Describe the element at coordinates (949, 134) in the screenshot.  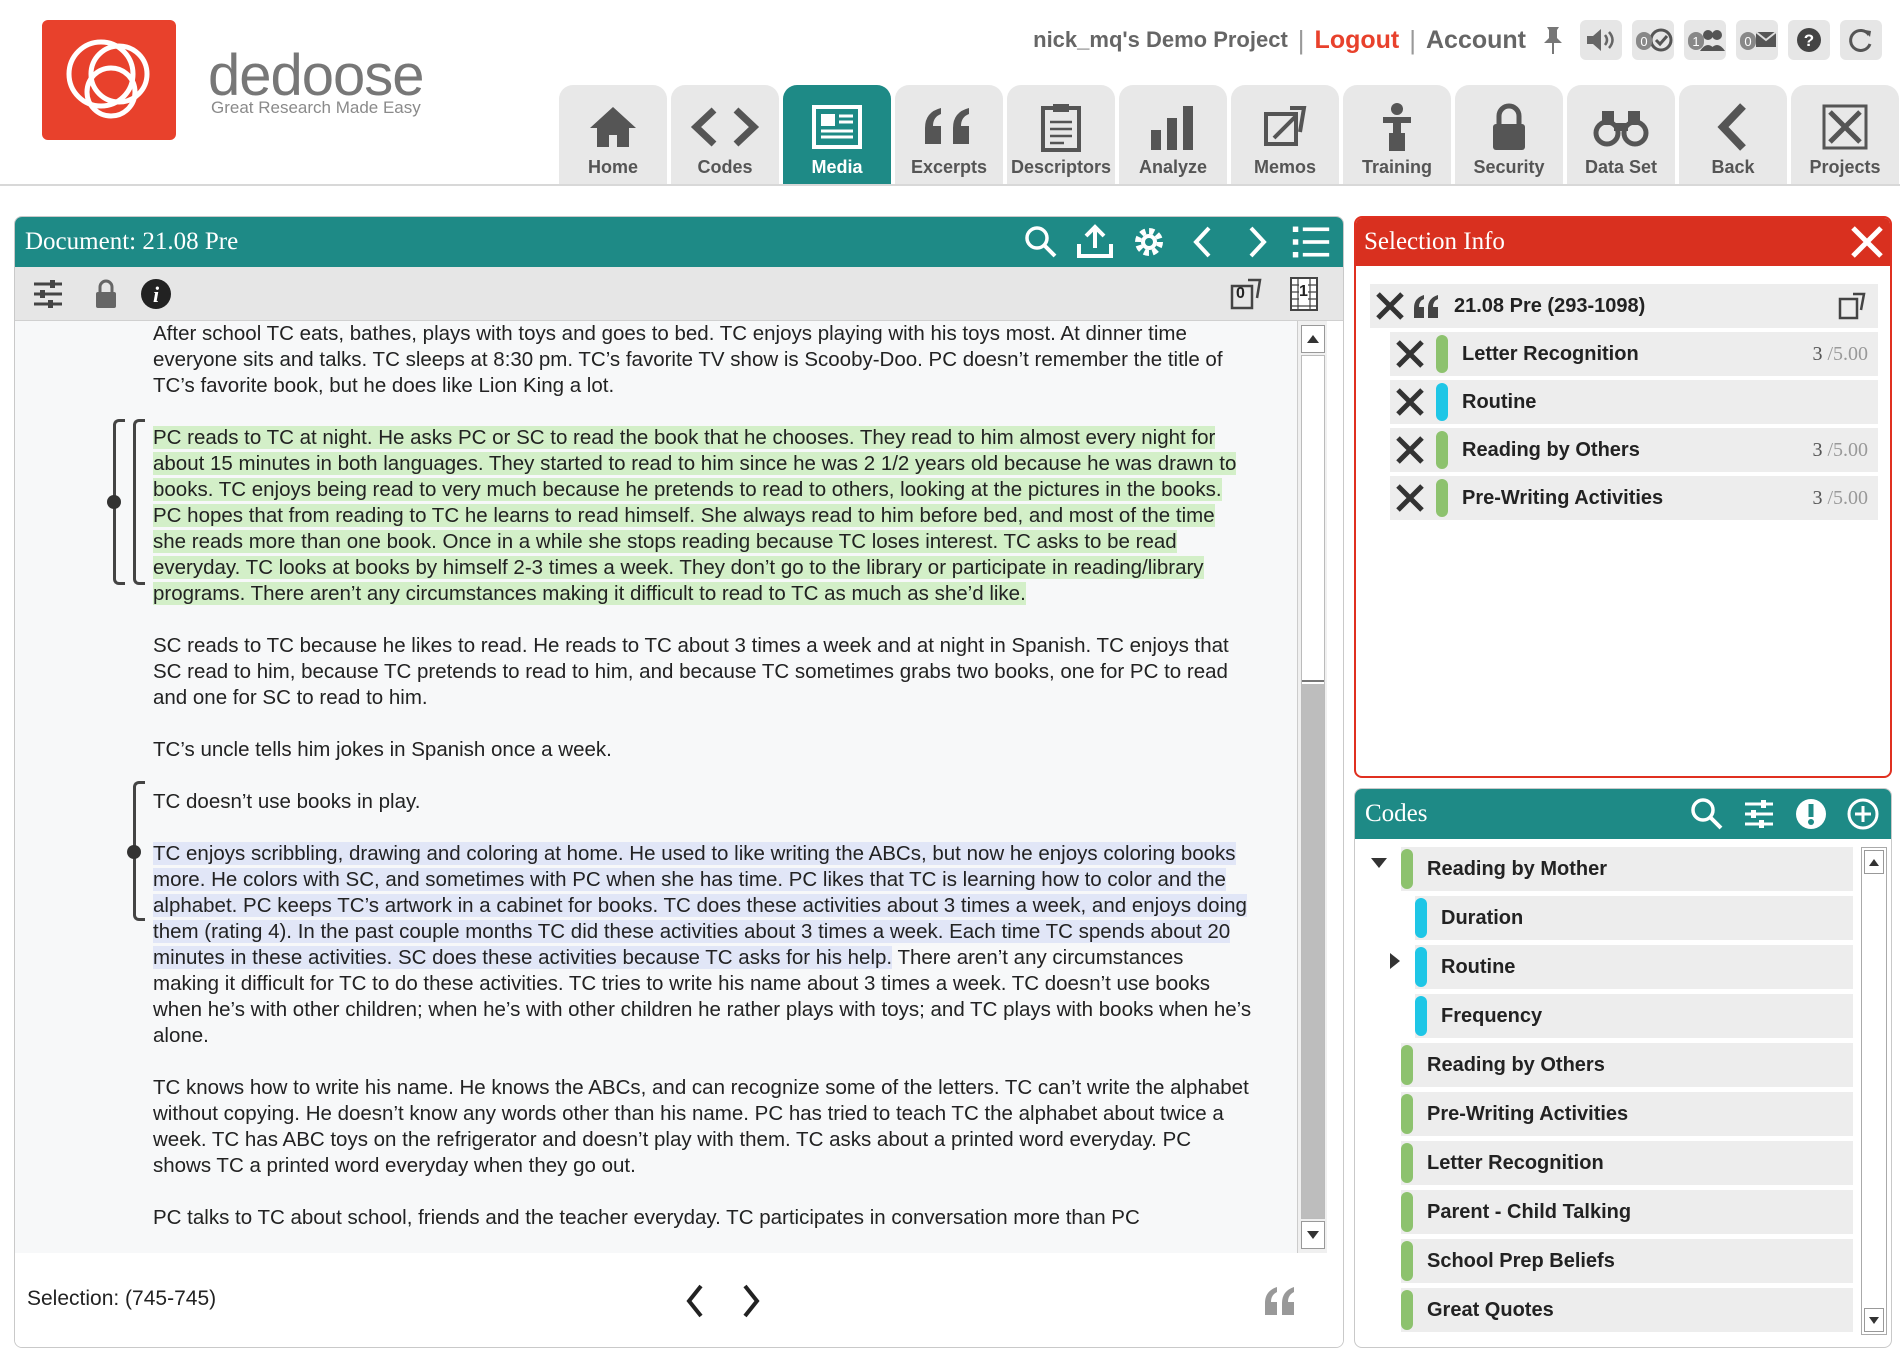
I see `nav-excerpts: Excerpts` at that location.